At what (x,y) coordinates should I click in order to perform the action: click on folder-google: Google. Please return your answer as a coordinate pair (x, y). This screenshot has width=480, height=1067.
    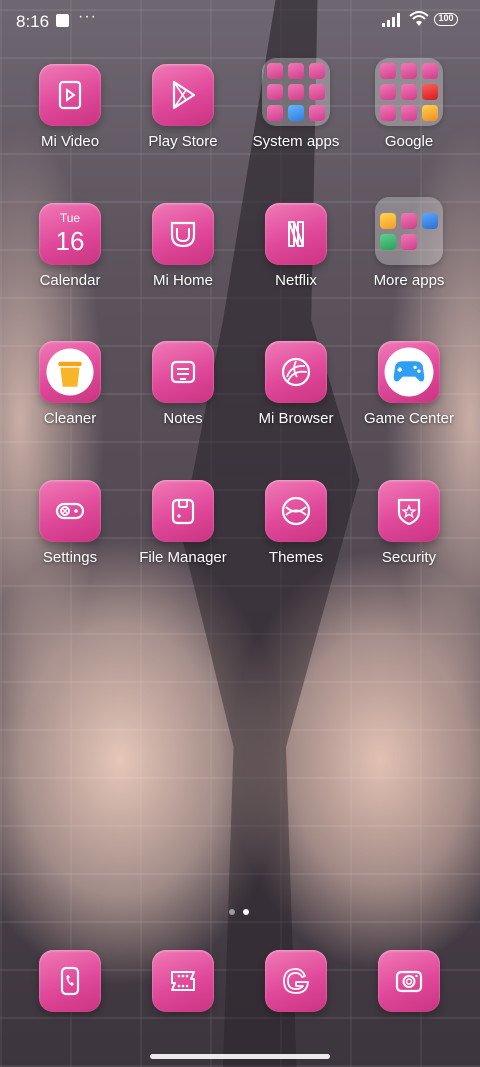
    Looking at the image, I should click on (409, 104).